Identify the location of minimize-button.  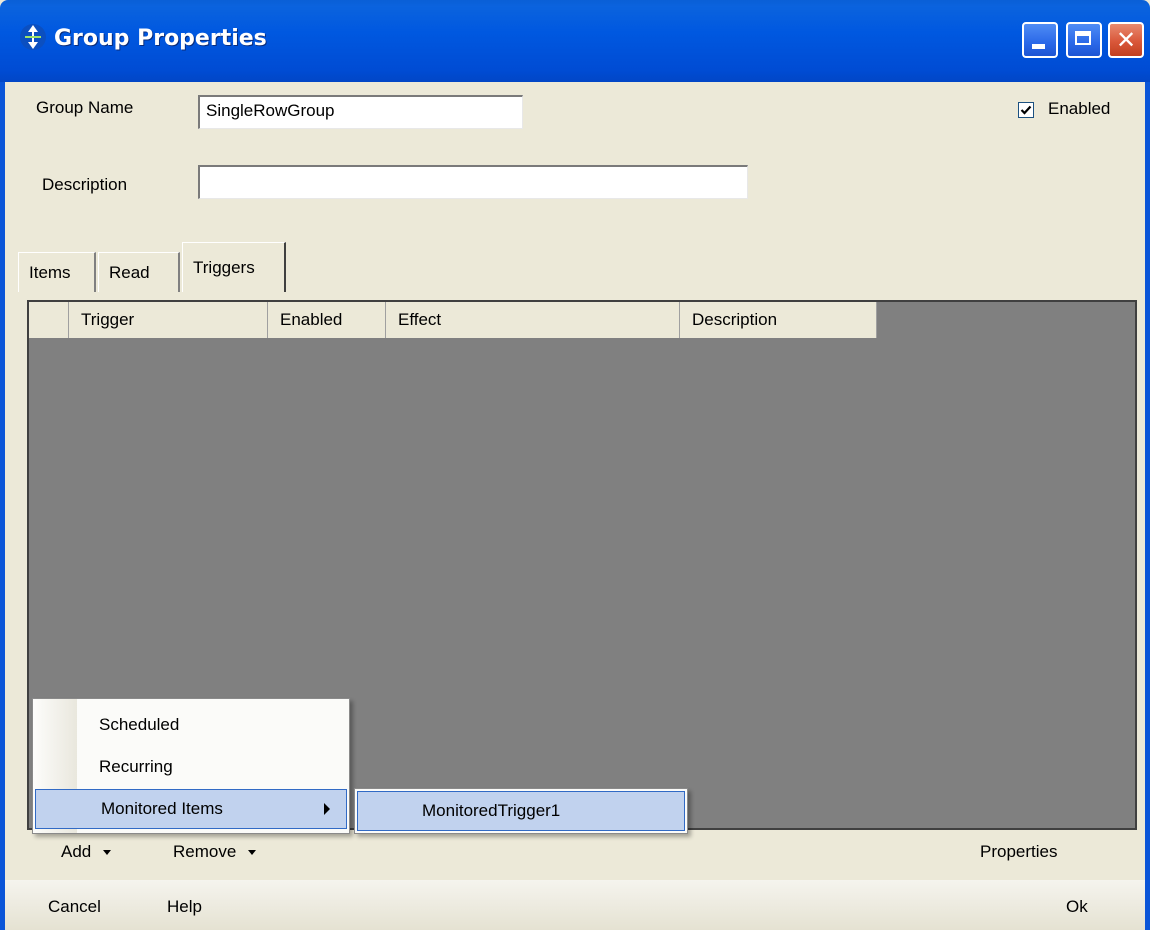
(1040, 40).